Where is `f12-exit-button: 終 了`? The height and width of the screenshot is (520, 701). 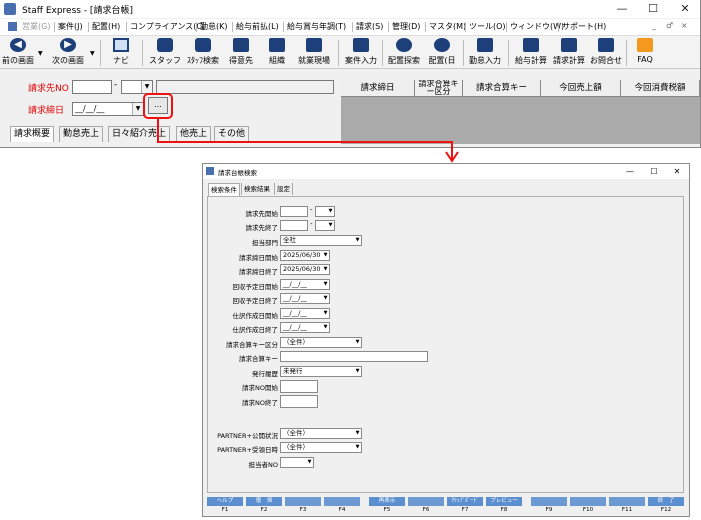
f12-exit-button: 終 了 is located at coordinates (666, 501).